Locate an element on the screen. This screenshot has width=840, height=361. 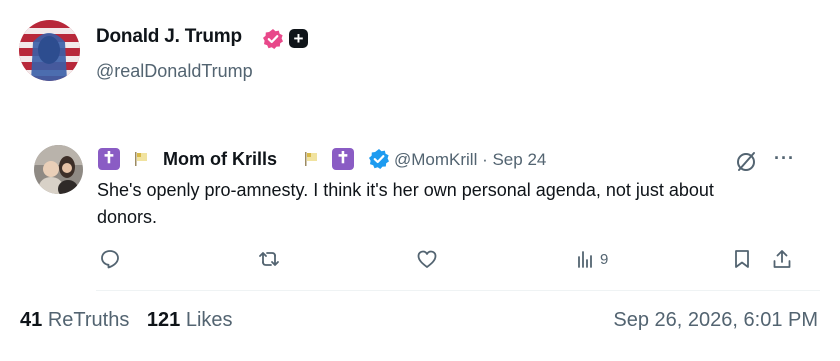
quoted-author-name: Mom of Krills is located at coordinates (220, 159).